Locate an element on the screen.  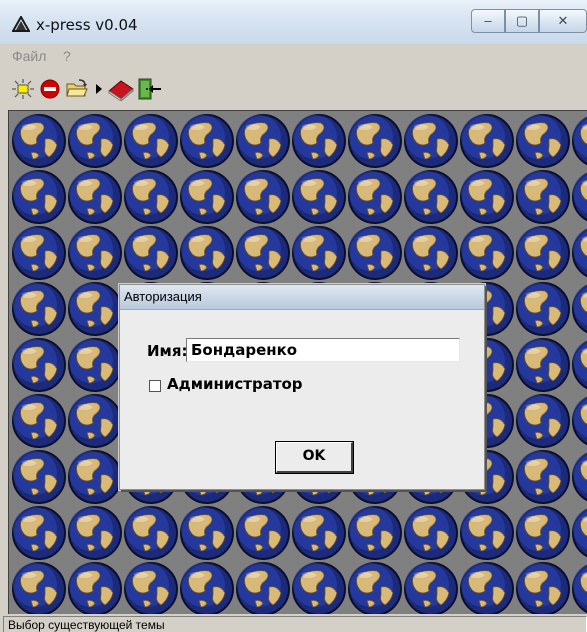
status-bar: Выбор существующей темы is located at coordinates (293, 623).